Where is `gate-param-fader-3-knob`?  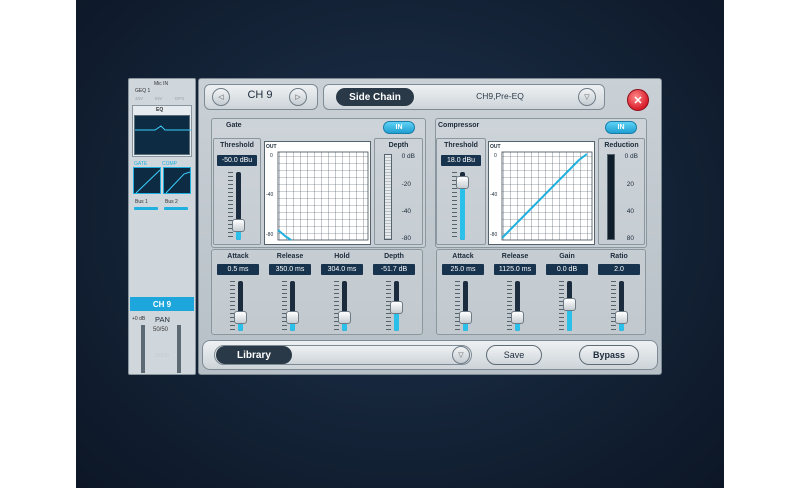 gate-param-fader-3-knob is located at coordinates (396, 308).